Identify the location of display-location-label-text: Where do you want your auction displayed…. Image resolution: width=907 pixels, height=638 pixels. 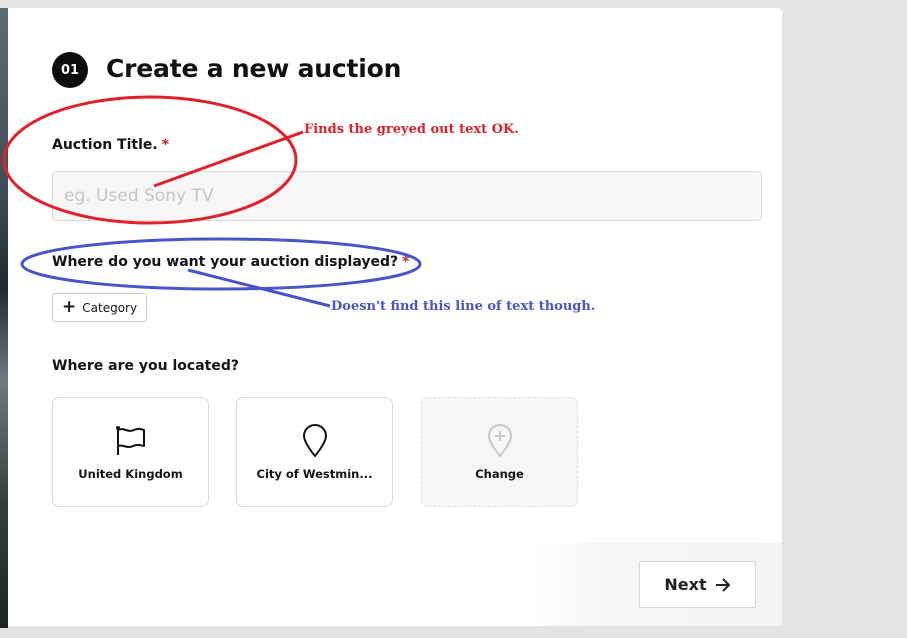
(225, 262).